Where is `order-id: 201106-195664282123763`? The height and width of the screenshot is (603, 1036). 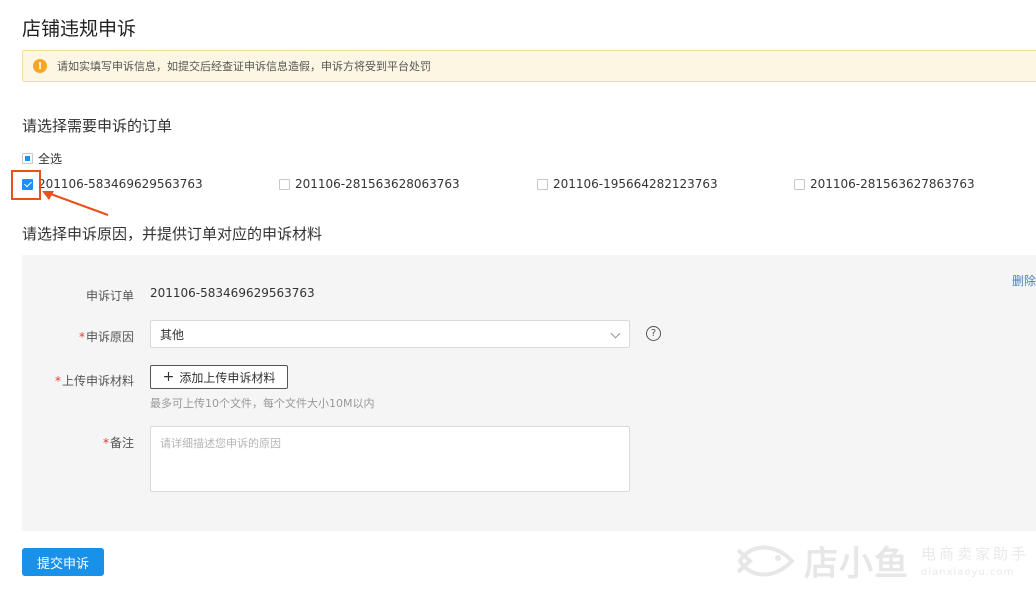
order-id: 201106-195664282123763 is located at coordinates (635, 184).